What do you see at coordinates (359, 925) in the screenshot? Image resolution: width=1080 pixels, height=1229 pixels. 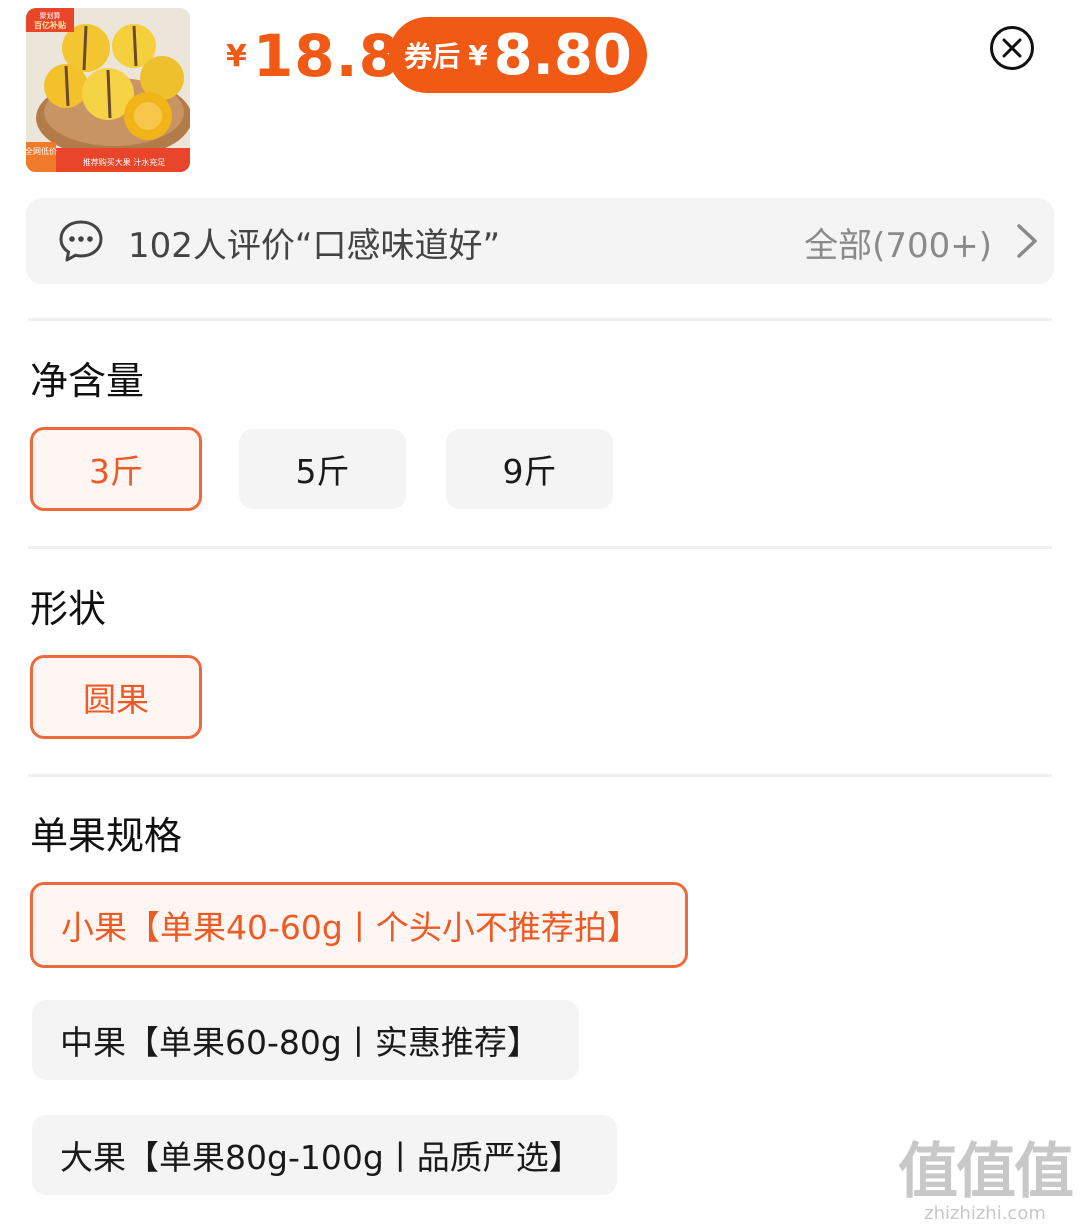 I see `option-size-small: 小果【单果40-60g丨个头小不推荐拍】` at bounding box center [359, 925].